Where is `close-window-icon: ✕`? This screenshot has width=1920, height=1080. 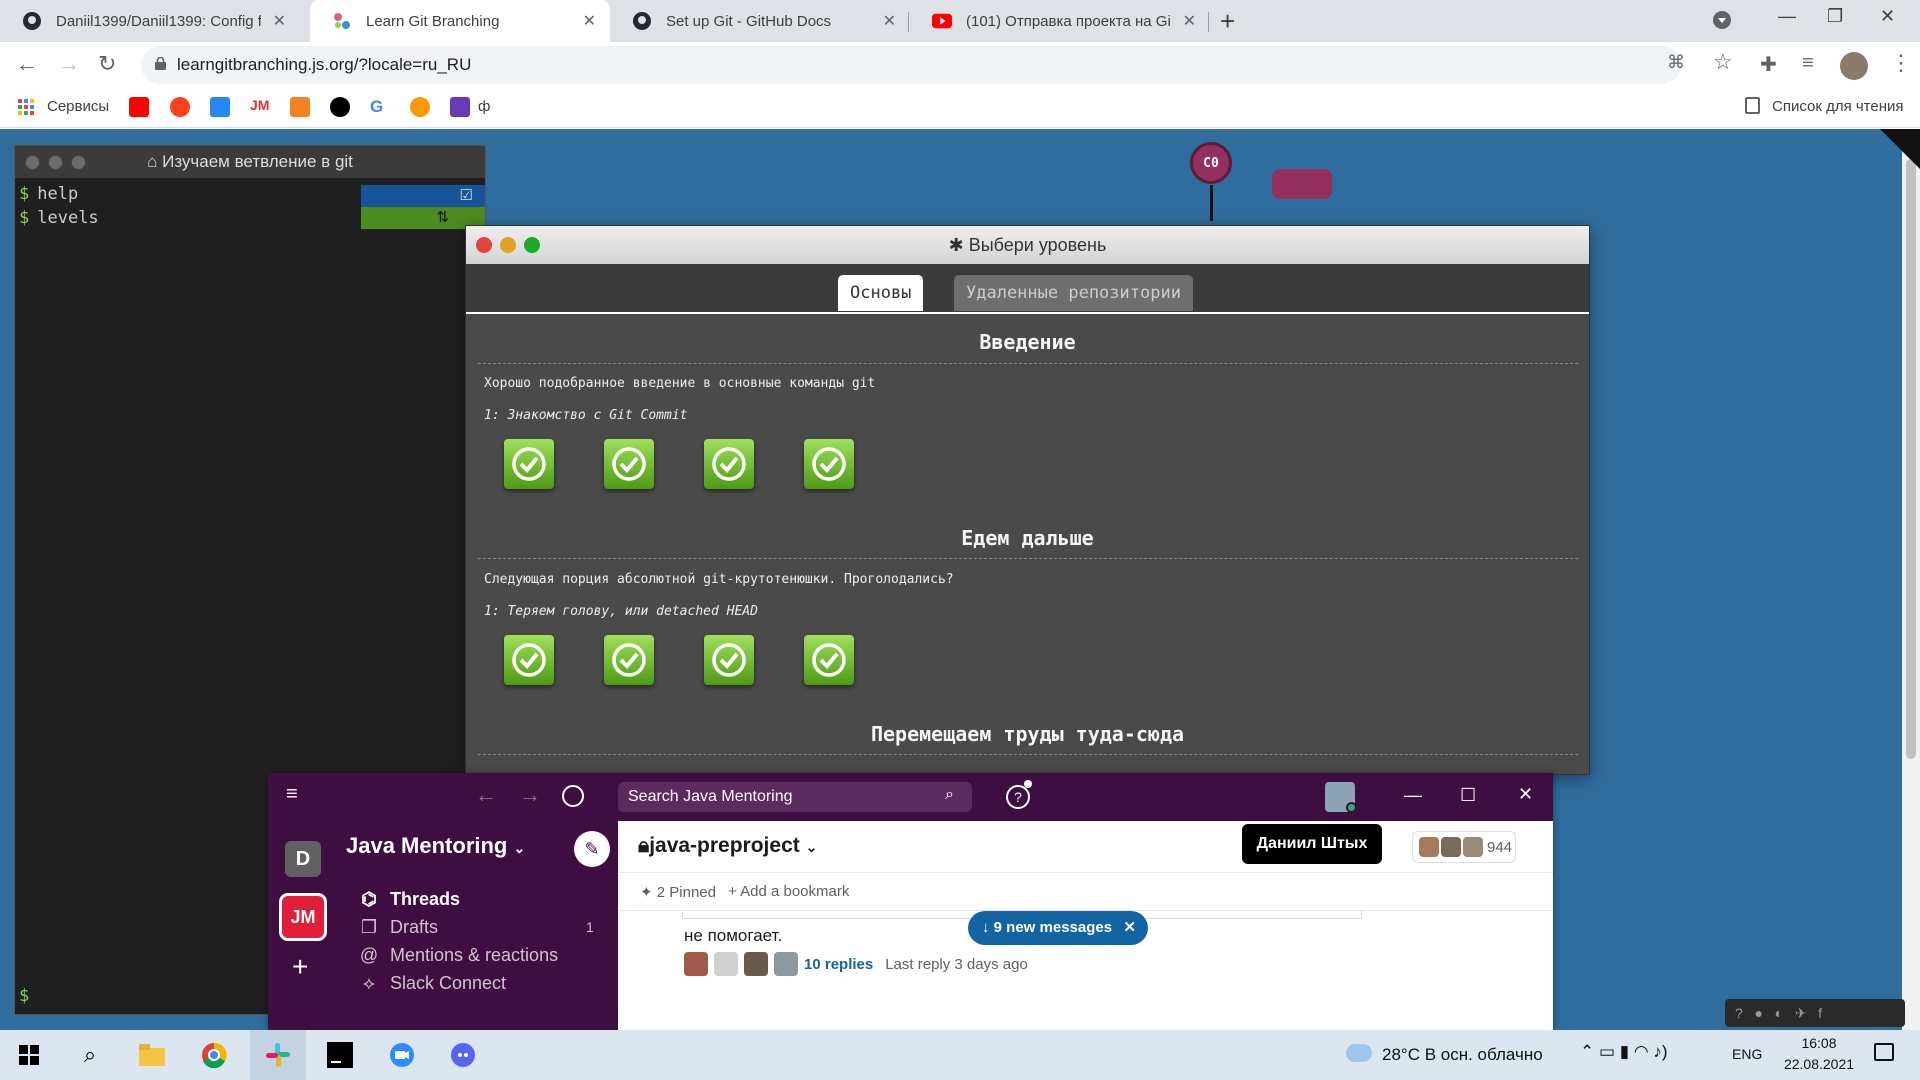 close-window-icon: ✕ is located at coordinates (1887, 16).